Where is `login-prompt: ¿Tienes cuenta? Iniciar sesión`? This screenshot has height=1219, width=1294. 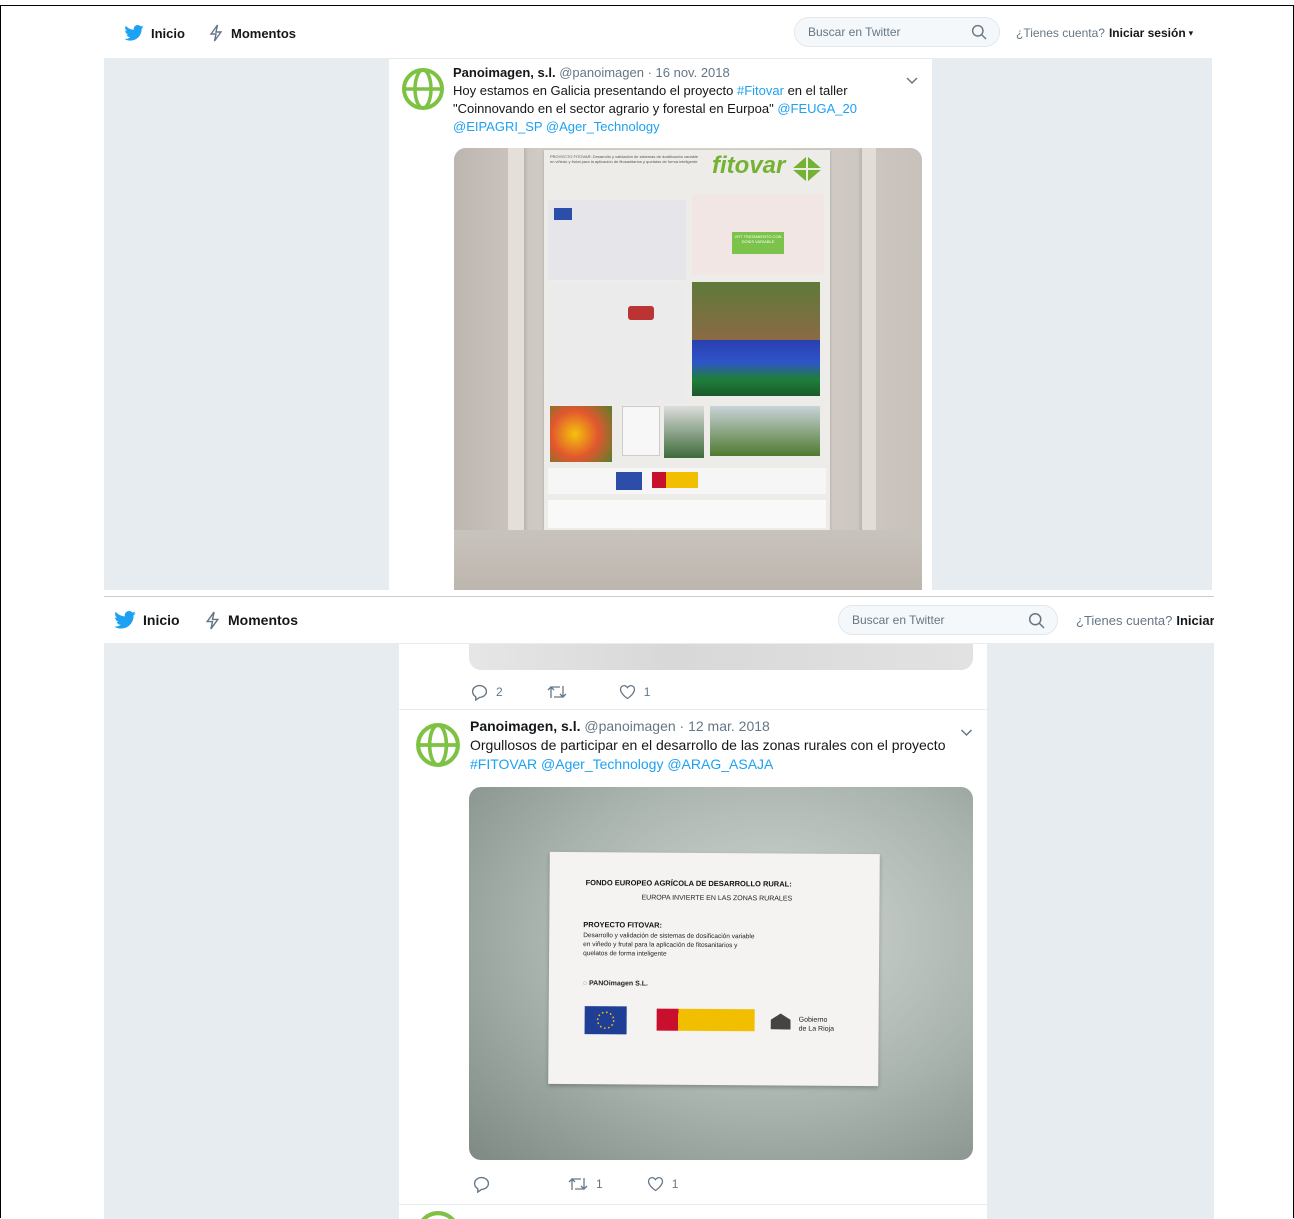 login-prompt: ¿Tienes cuenta? Iniciar sesión is located at coordinates (1145, 620).